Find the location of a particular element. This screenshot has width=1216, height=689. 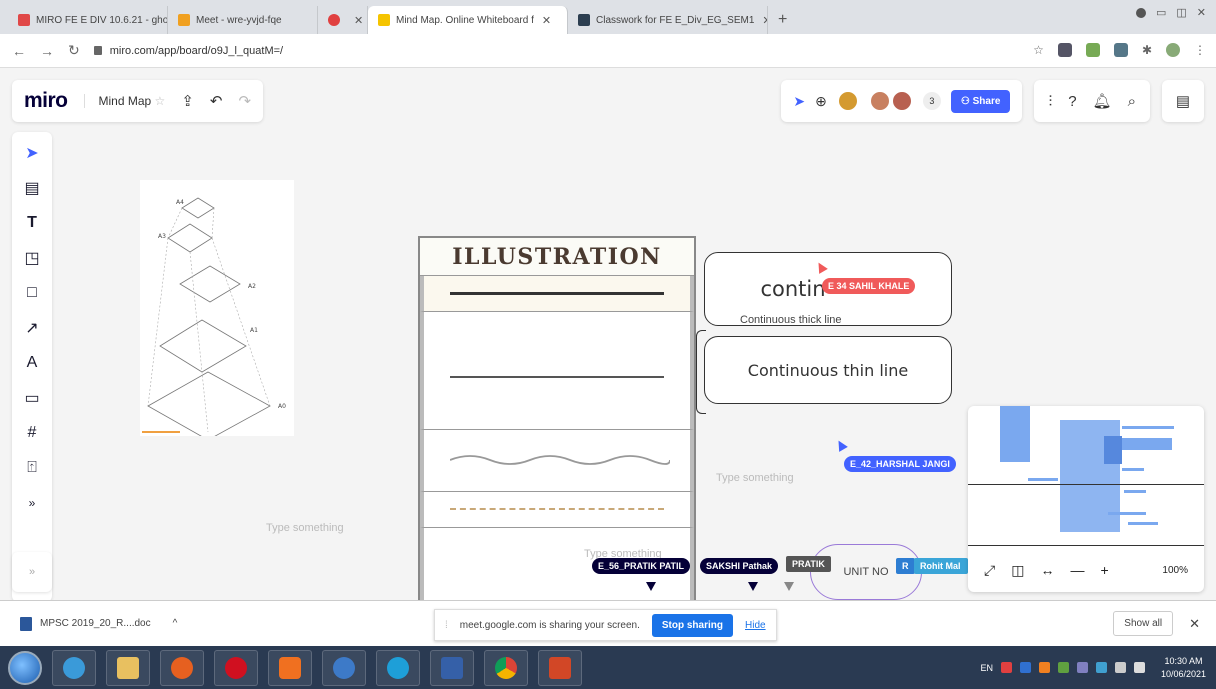

network-icon is located at coordinates (1120, 667).